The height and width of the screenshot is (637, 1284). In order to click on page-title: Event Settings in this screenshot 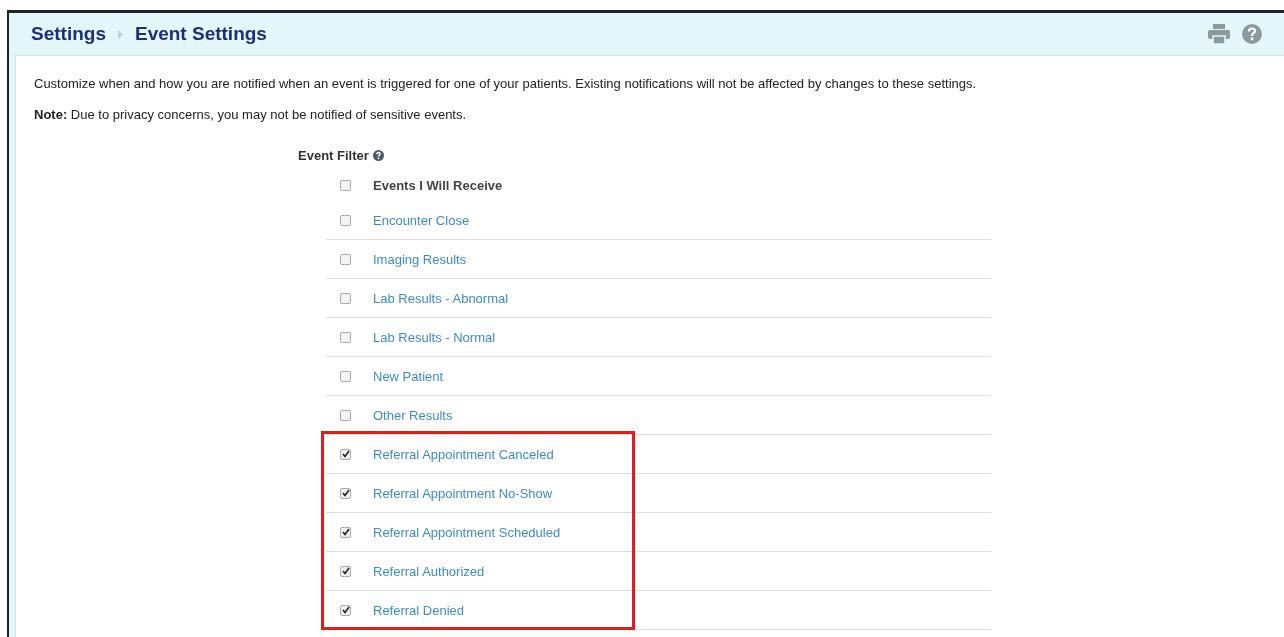, I will do `click(200, 34)`.